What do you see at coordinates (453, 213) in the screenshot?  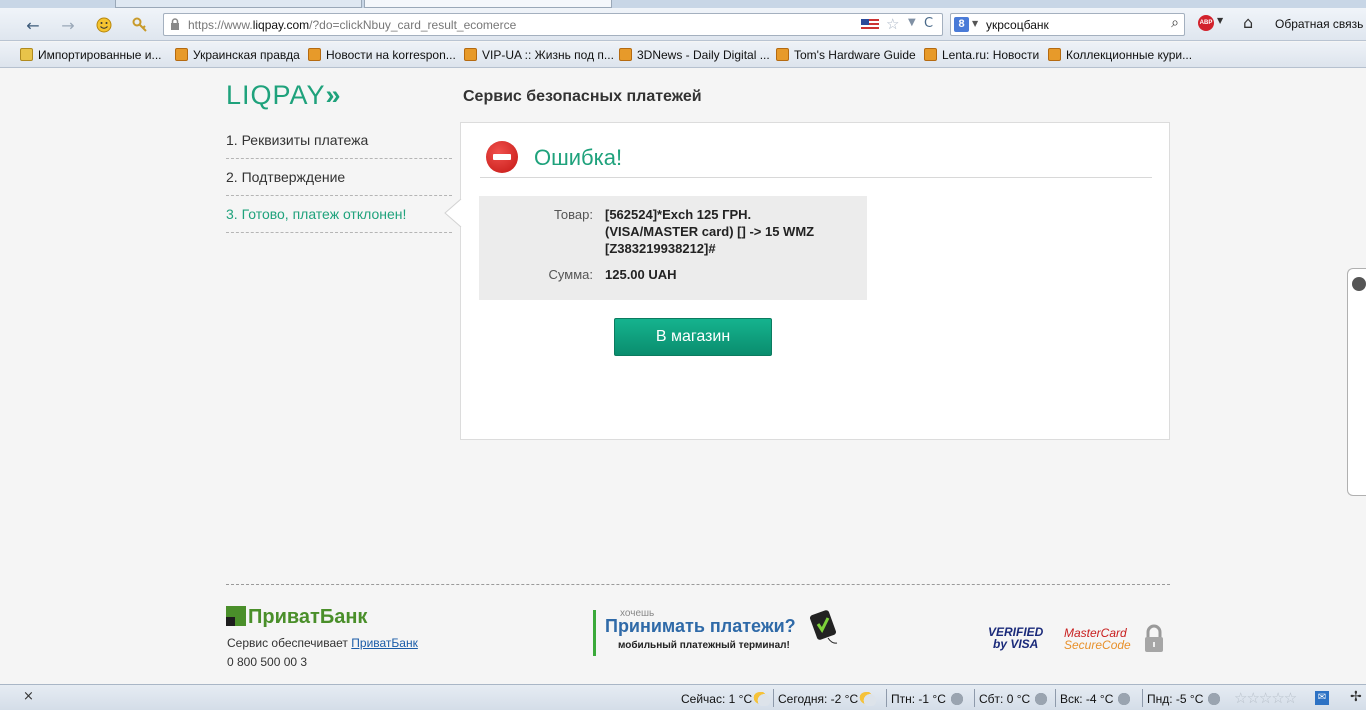 I see `step-pointer` at bounding box center [453, 213].